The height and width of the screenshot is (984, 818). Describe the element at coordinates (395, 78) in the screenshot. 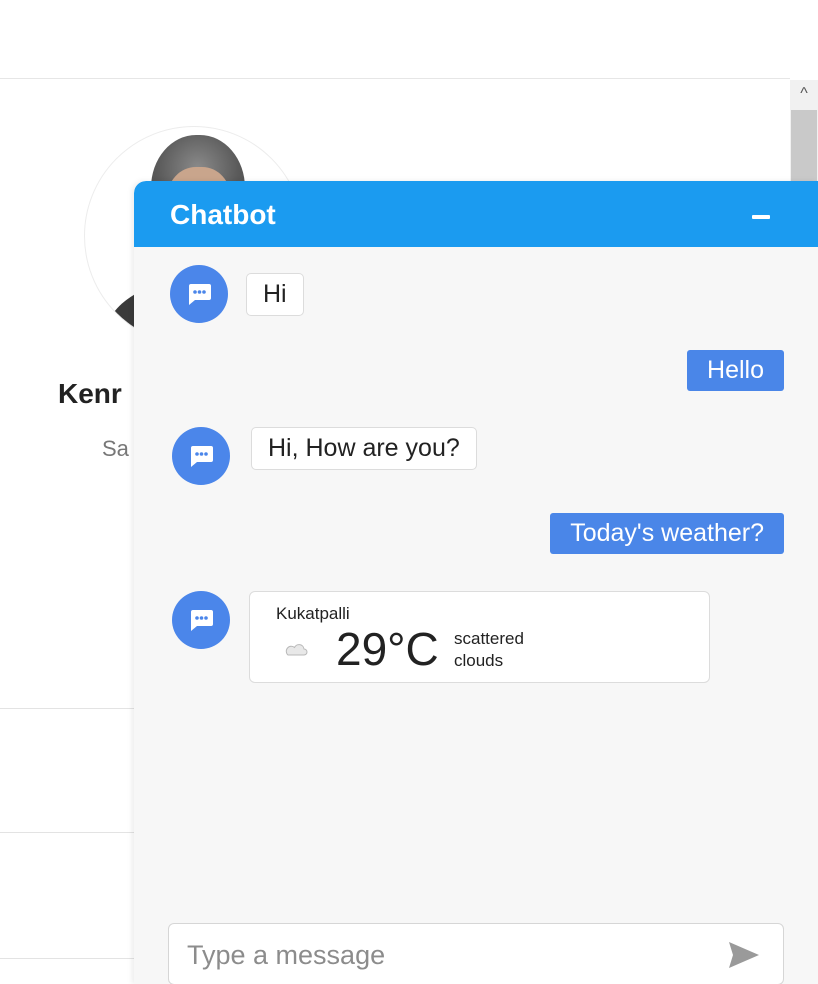

I see `top-divider` at that location.